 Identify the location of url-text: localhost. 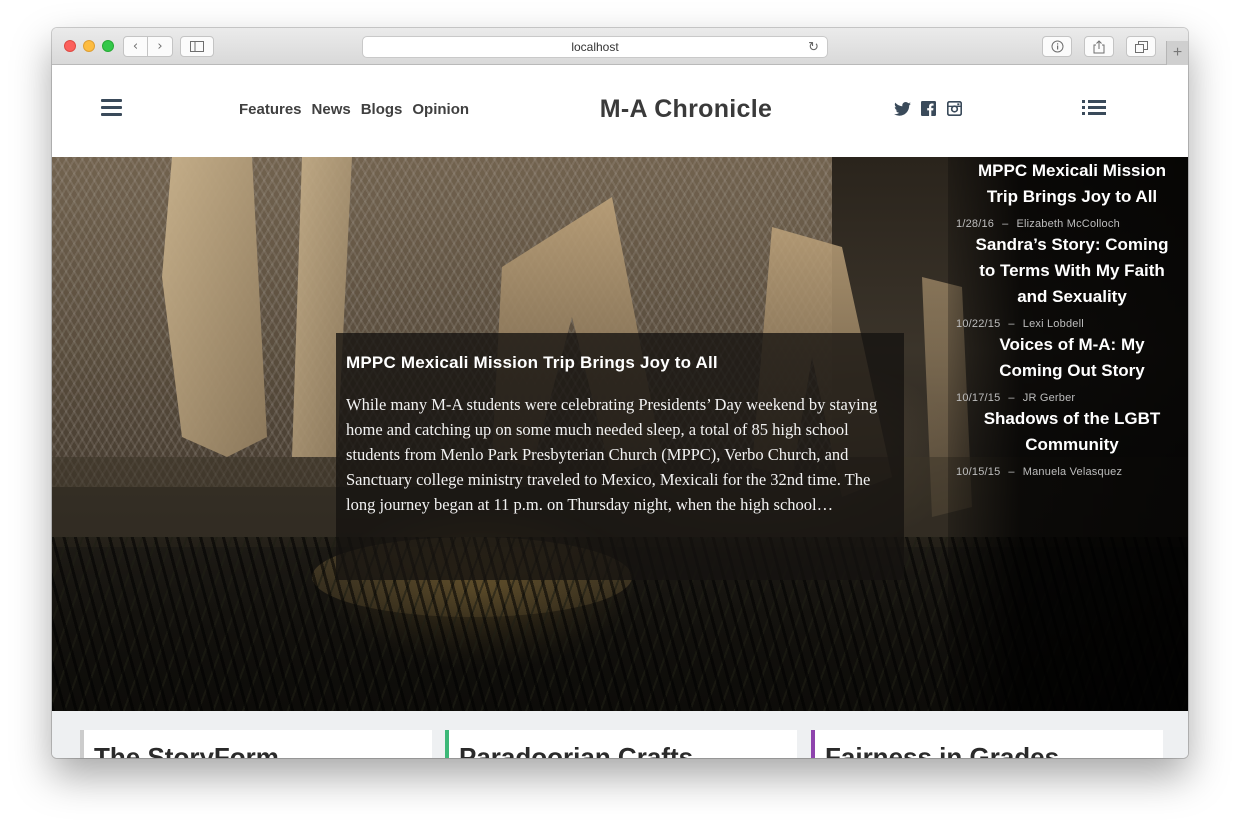
(595, 47).